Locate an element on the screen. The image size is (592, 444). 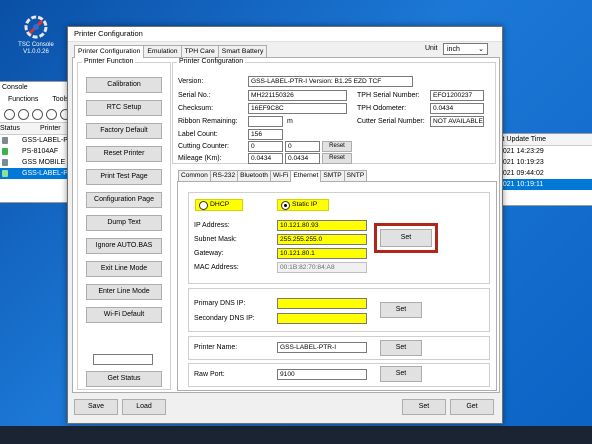
chevron-down-icon: ⌄ is located at coordinates (481, 49).